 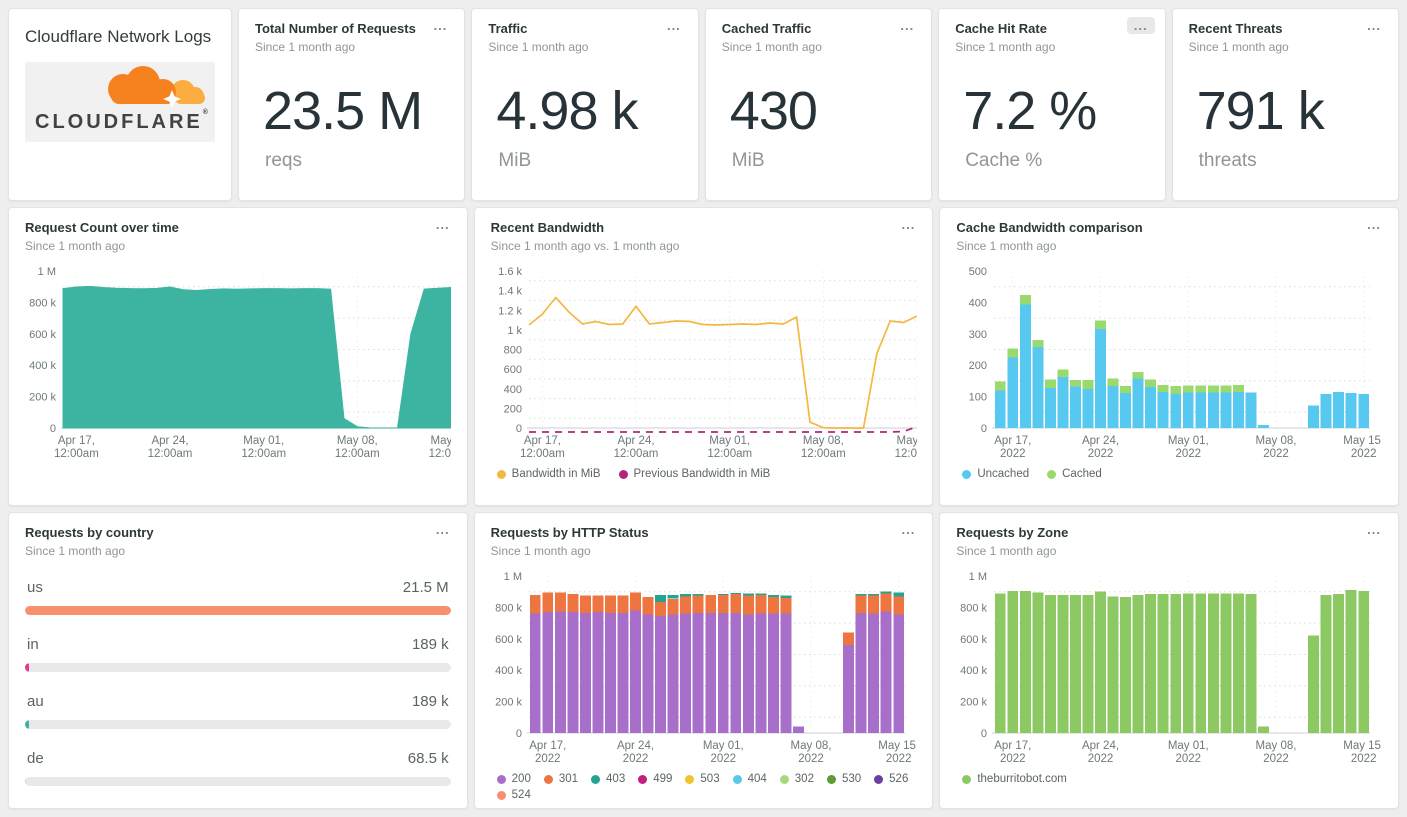 What do you see at coordinates (978, 398) in the screenshot?
I see `svg-text: 100` at bounding box center [978, 398].